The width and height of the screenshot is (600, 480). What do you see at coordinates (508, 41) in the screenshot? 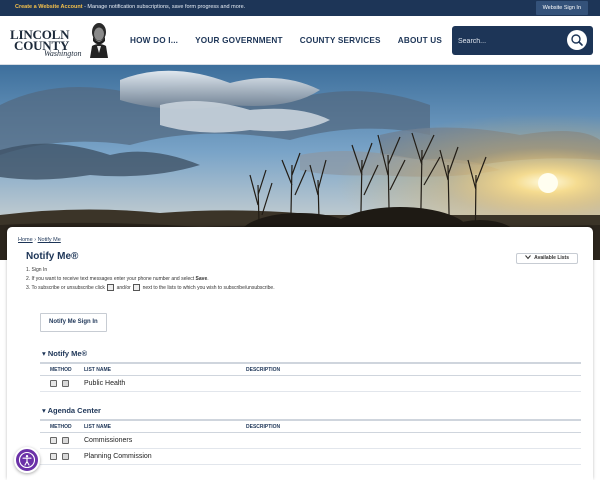
I see `search-input` at bounding box center [508, 41].